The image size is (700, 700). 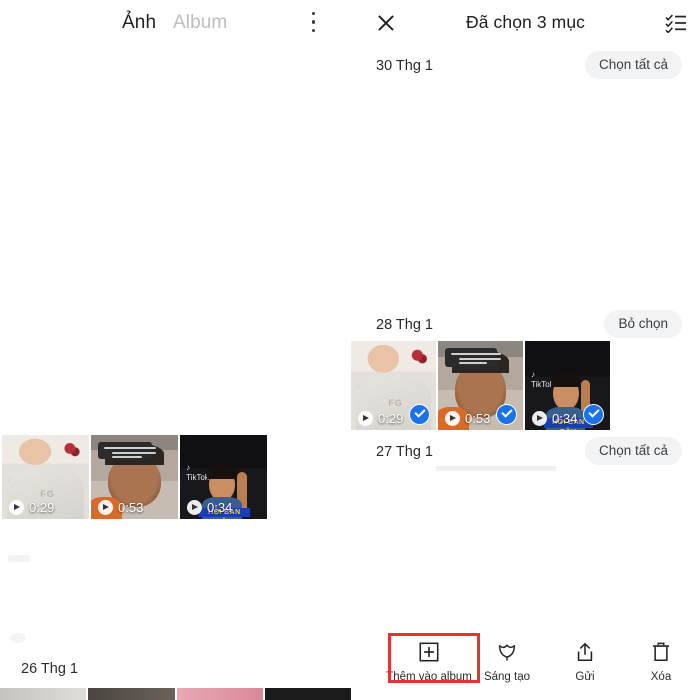 I want to click on scroll-artifact-c, so click(x=496, y=468).